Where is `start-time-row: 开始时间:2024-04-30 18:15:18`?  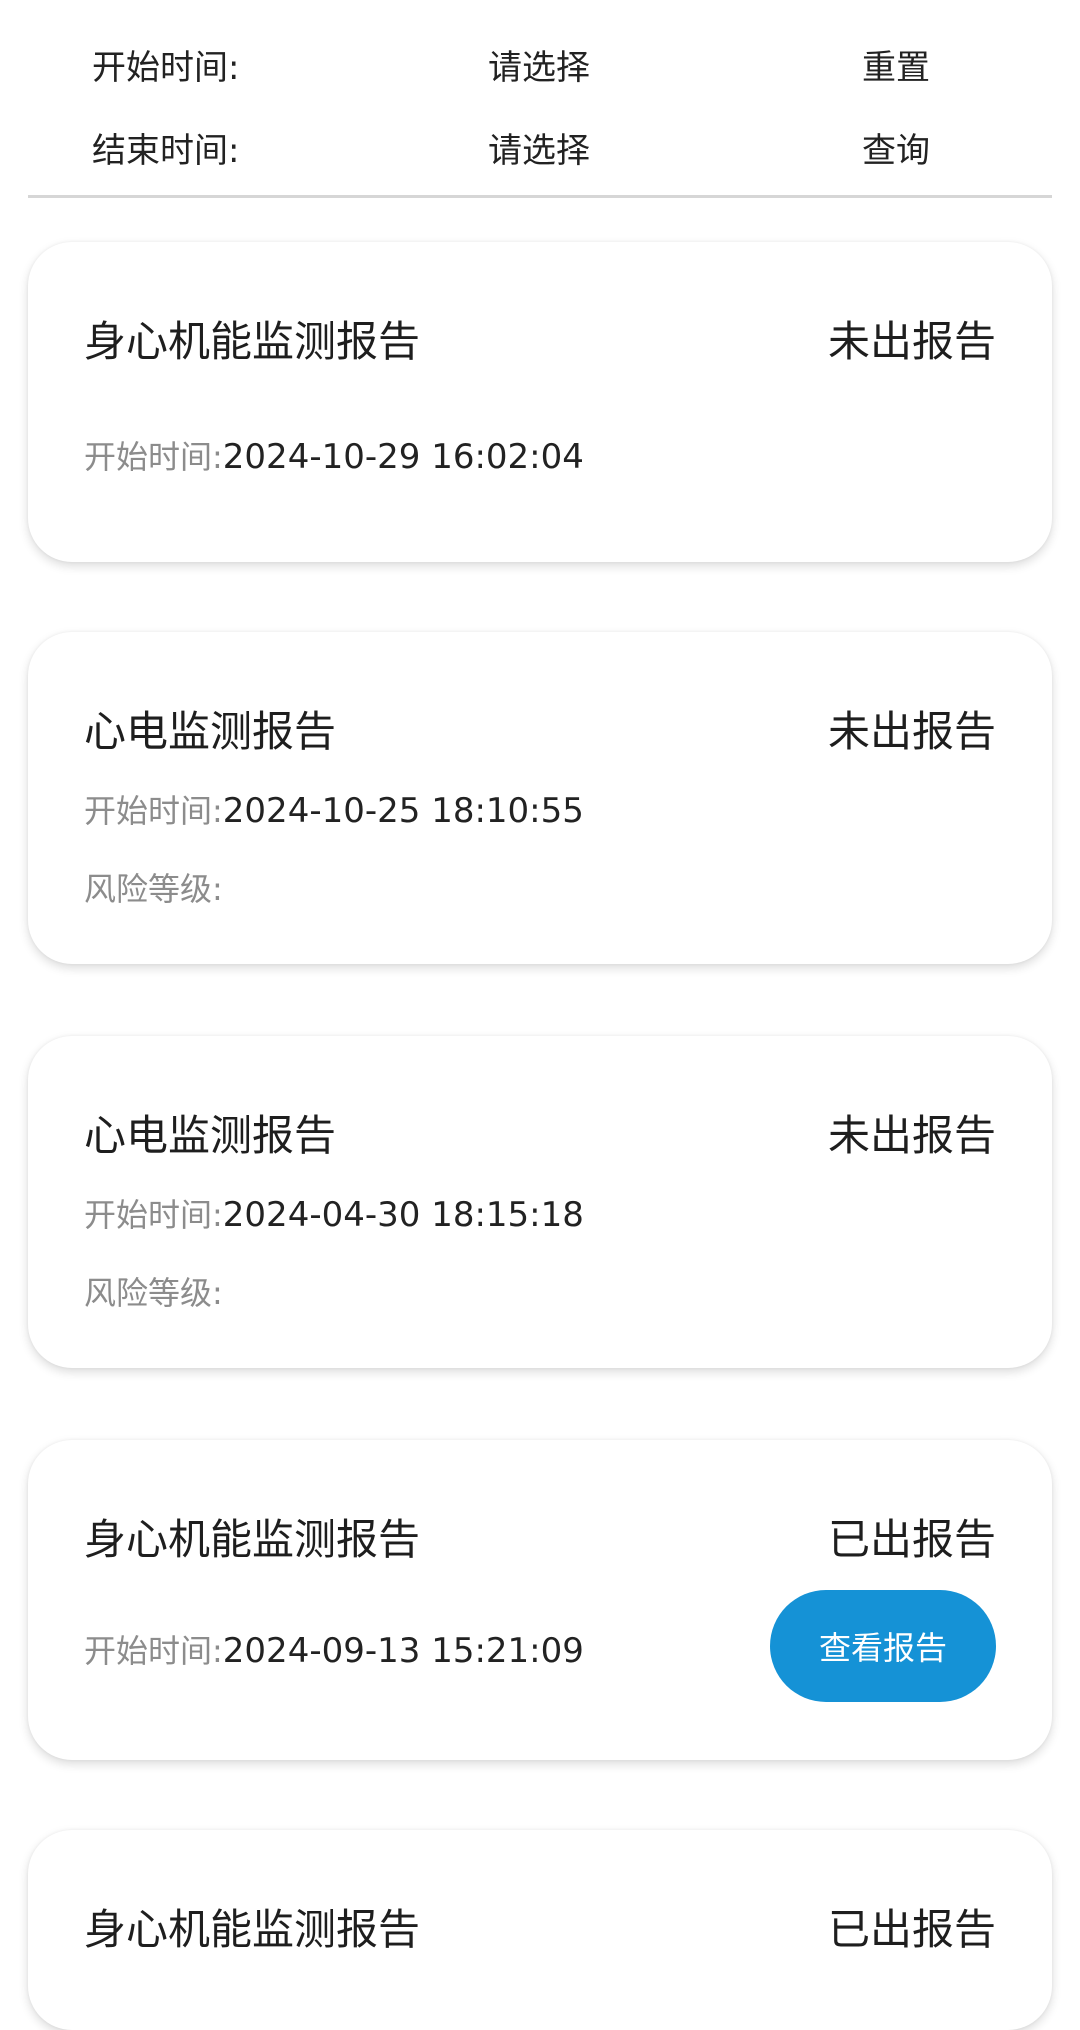 start-time-row: 开始时间:2024-04-30 18:15:18 is located at coordinates (334, 1213).